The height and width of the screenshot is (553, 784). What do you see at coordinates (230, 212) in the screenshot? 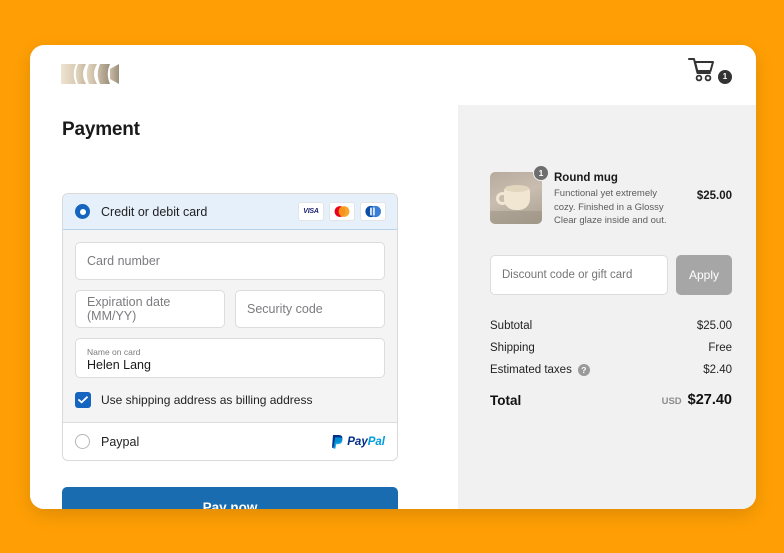
I see `payment-method-card: Credit or debit card VISA` at bounding box center [230, 212].